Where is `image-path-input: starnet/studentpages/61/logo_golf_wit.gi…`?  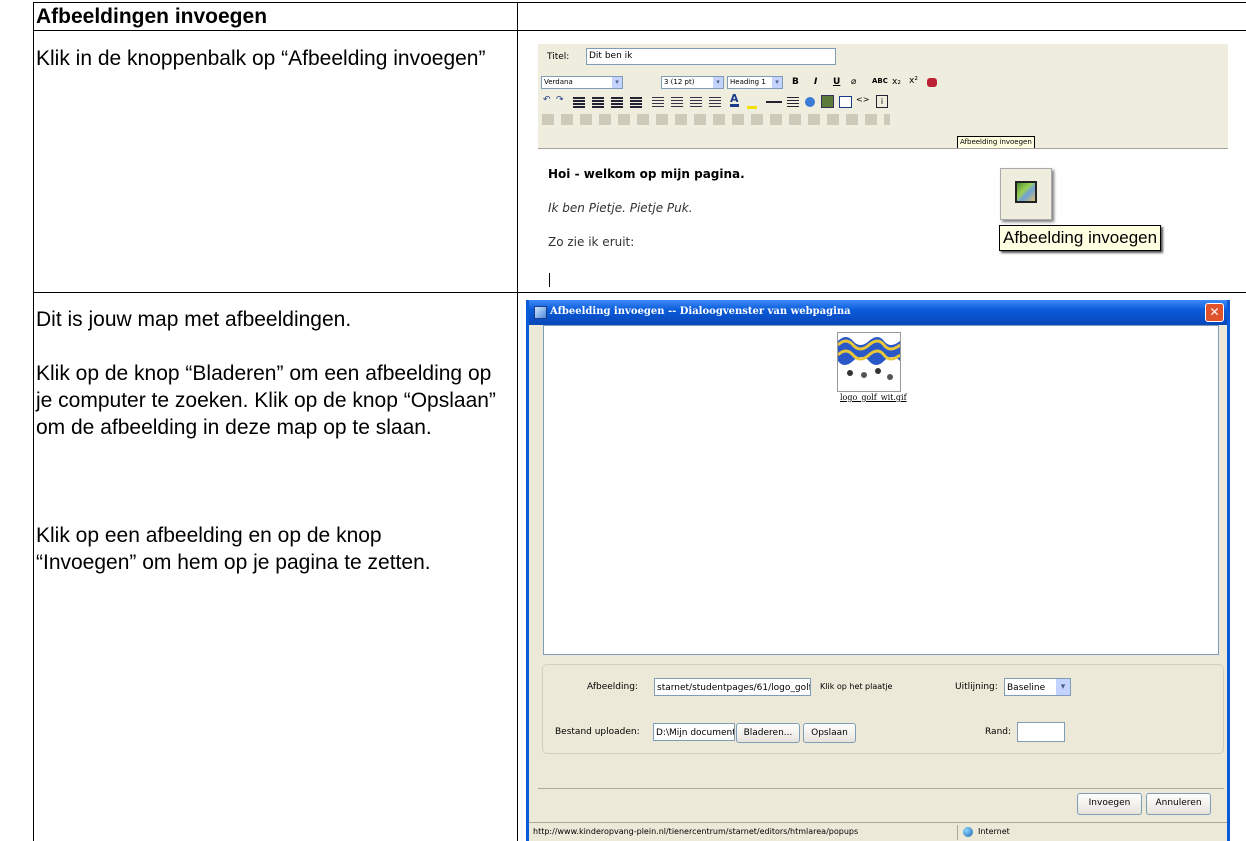
image-path-input: starnet/studentpages/61/logo_golf_wit.gi… is located at coordinates (732, 687).